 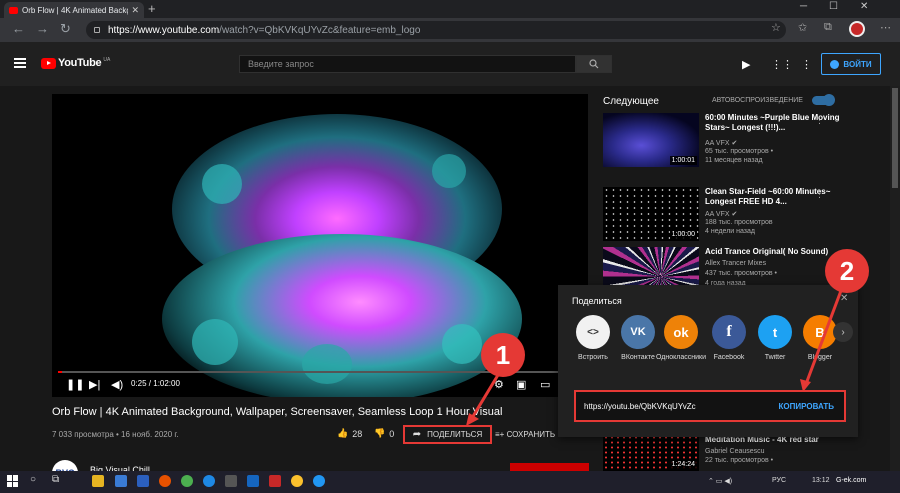 What do you see at coordinates (720, 481) in the screenshot?
I see `tray-icons: ⌃ ▭ ◀)` at bounding box center [720, 481].